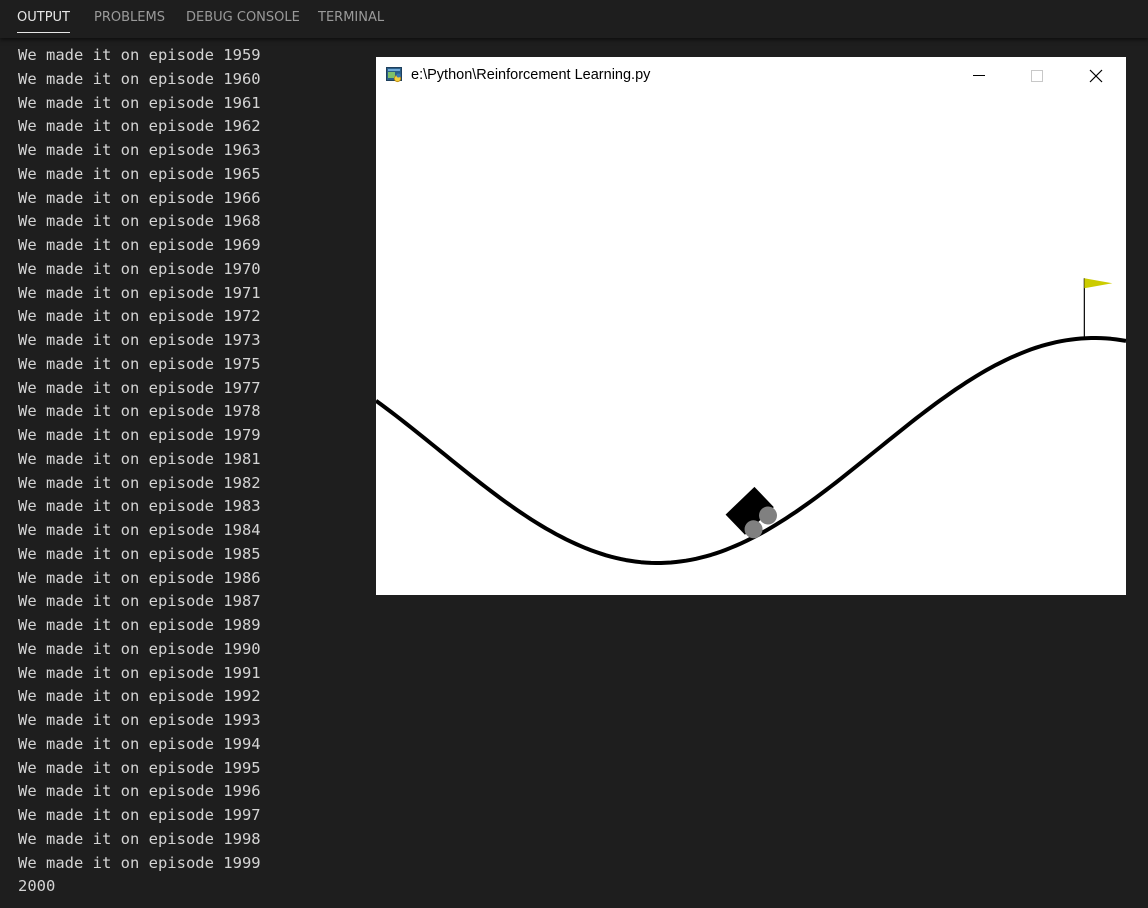 The width and height of the screenshot is (1148, 908). What do you see at coordinates (139, 530) in the screenshot?
I see `output-line: We made it on episode 1984` at bounding box center [139, 530].